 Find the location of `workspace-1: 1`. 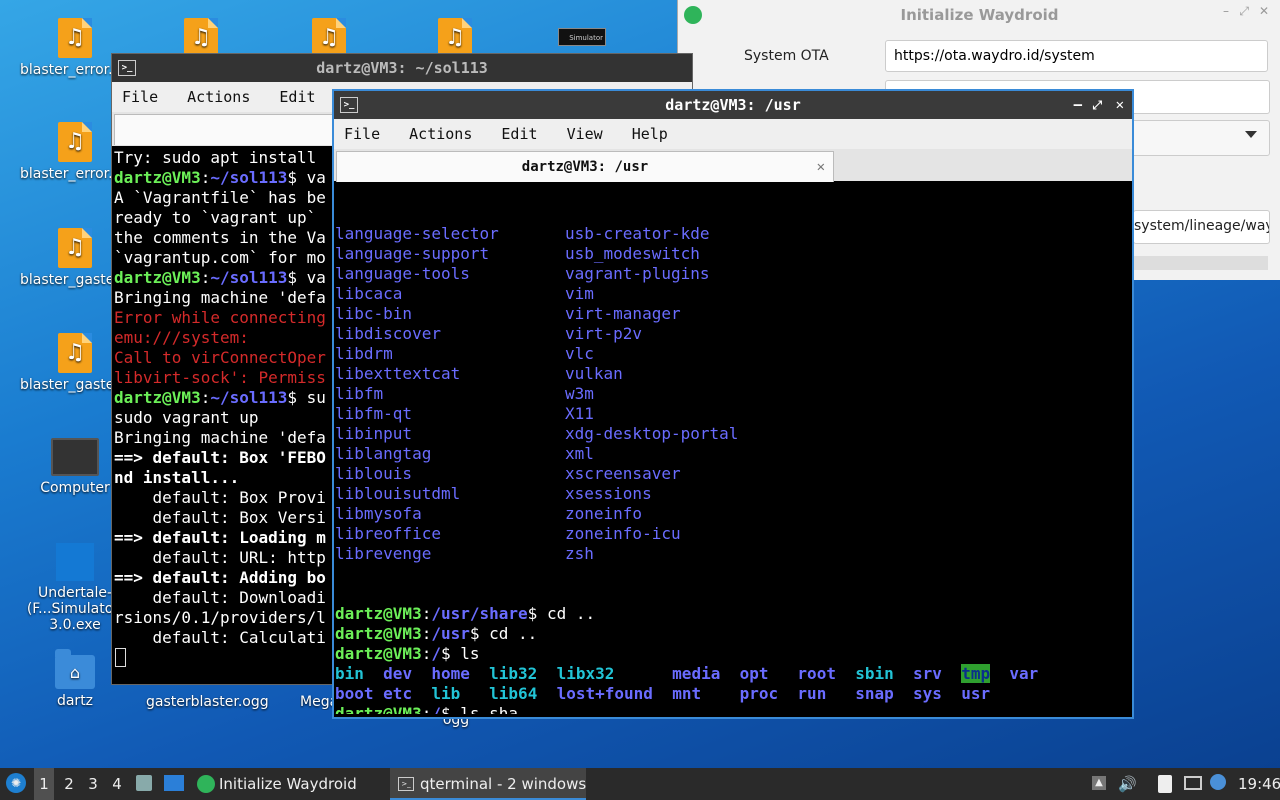

workspace-1: 1 is located at coordinates (44, 784).